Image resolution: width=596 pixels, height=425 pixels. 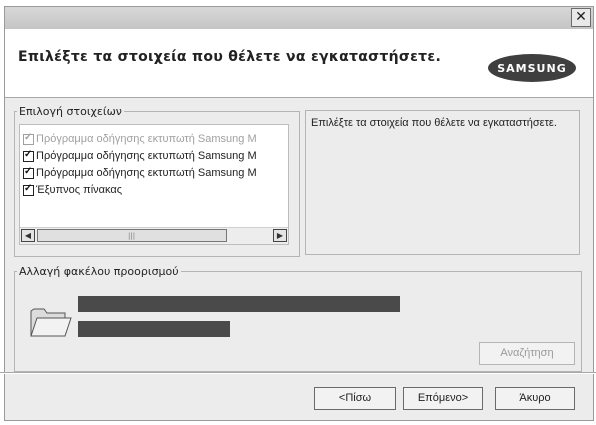 I want to click on browse-button: Αναζήτηση, so click(x=527, y=353).